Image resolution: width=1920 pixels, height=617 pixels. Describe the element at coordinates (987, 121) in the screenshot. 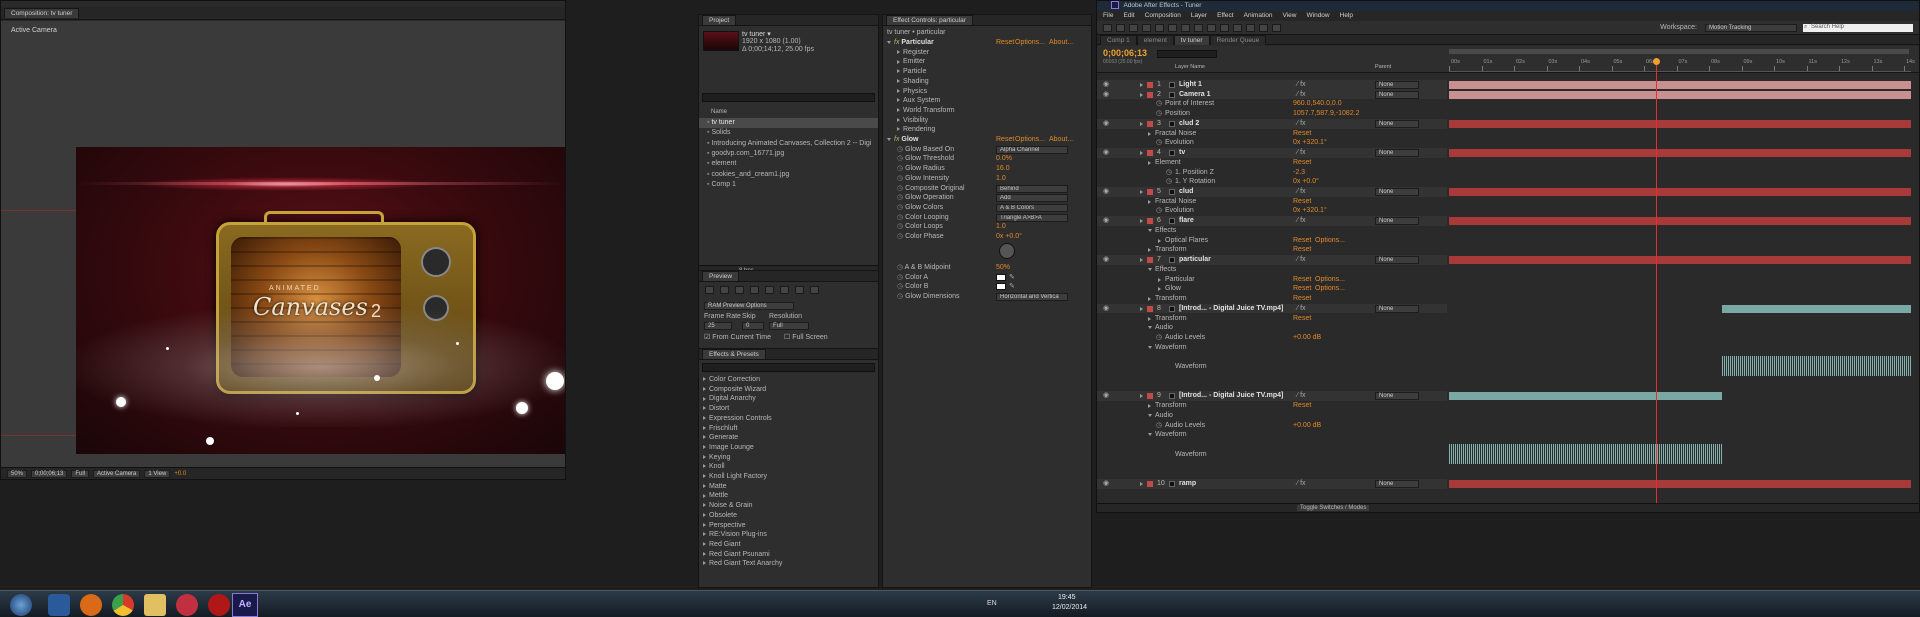

I see `particular-group: Visibility` at that location.